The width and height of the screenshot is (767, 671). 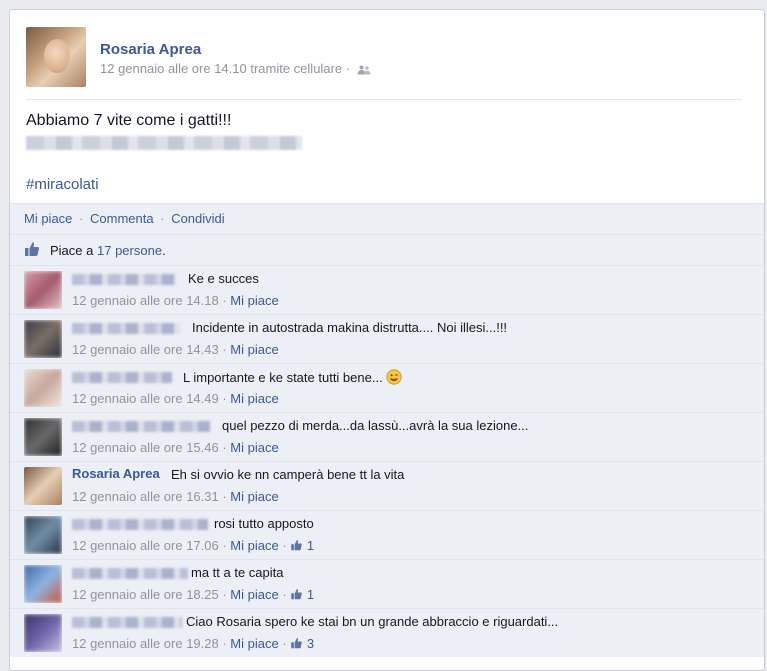 I want to click on comment-meta: 12 gennaio alle ore 14.49 · Mi piace, so click(x=175, y=398).